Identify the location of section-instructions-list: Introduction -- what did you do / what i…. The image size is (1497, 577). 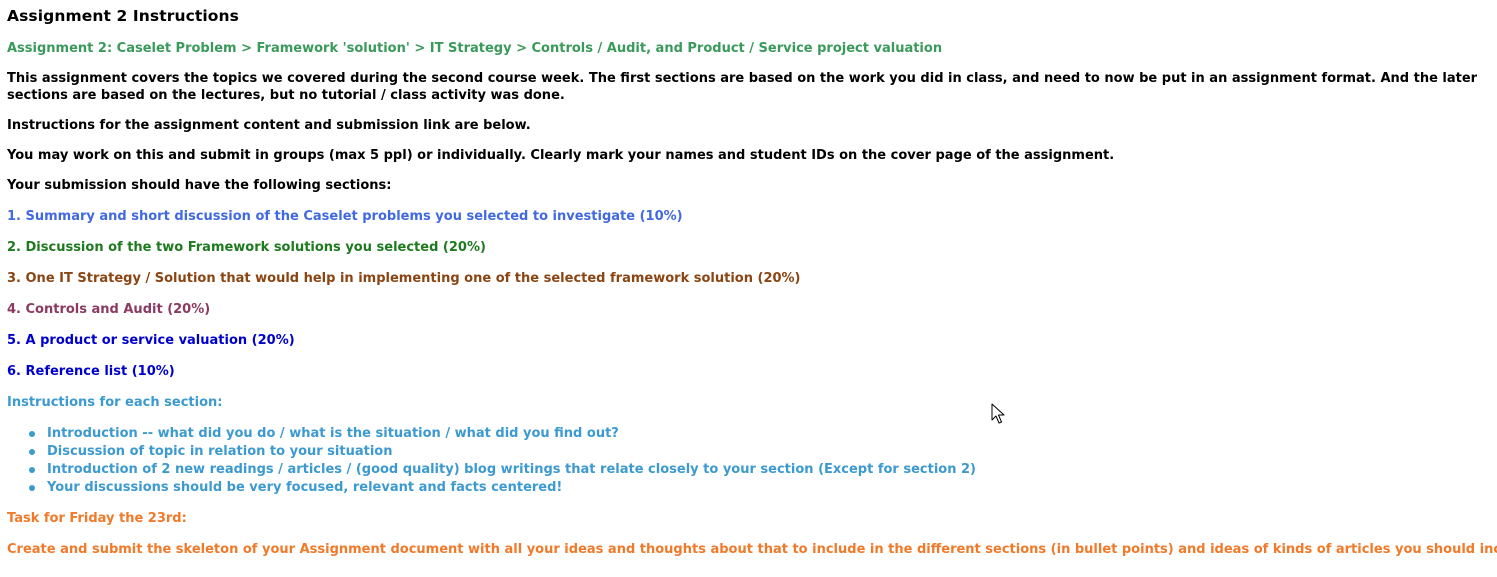
(502, 461).